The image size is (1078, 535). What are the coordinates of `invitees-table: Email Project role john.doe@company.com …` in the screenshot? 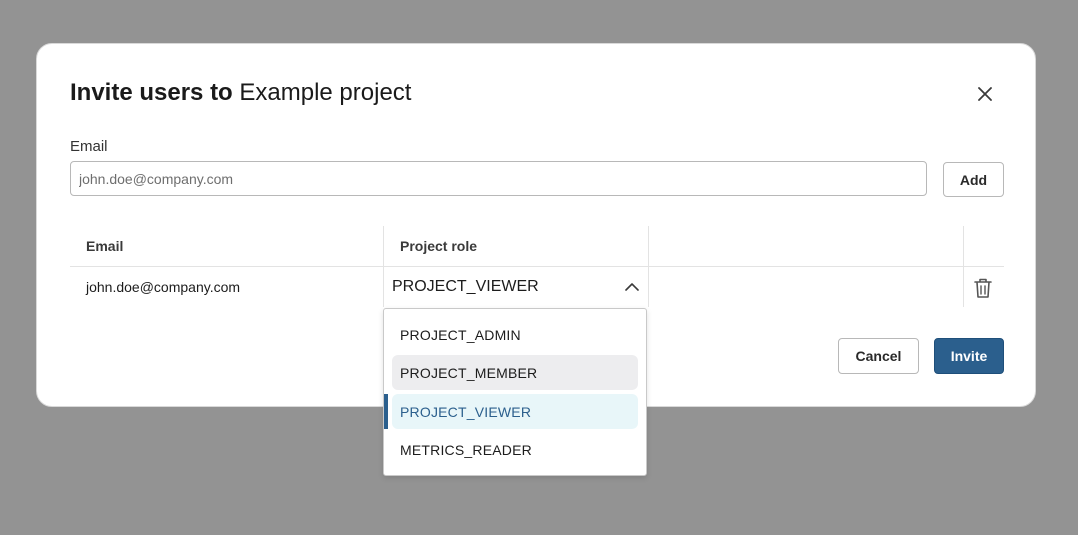 It's located at (537, 266).